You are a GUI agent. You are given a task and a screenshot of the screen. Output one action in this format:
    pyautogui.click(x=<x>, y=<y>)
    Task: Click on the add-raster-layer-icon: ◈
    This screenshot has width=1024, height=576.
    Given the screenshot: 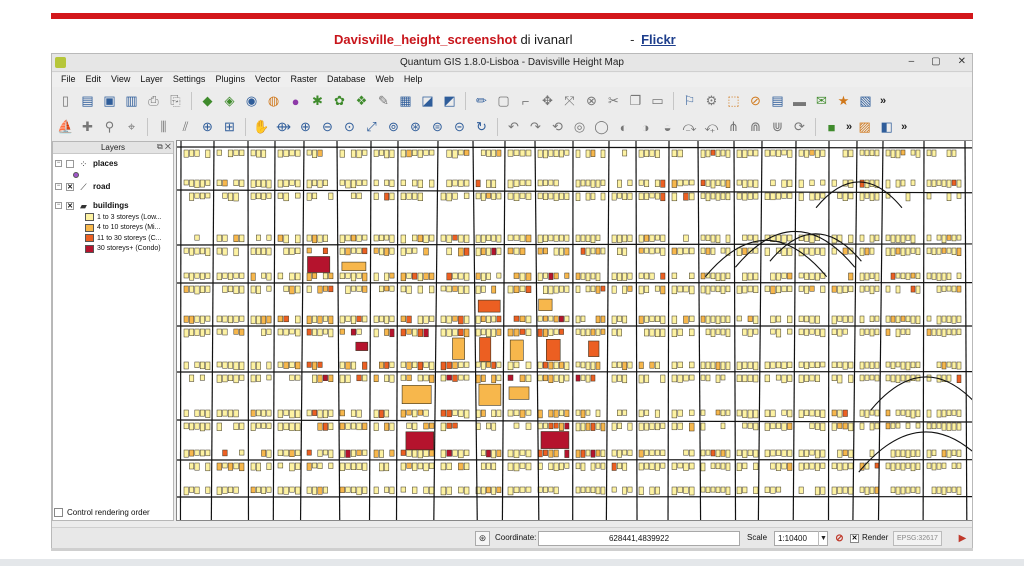 What is the action you would take?
    pyautogui.click(x=229, y=101)
    